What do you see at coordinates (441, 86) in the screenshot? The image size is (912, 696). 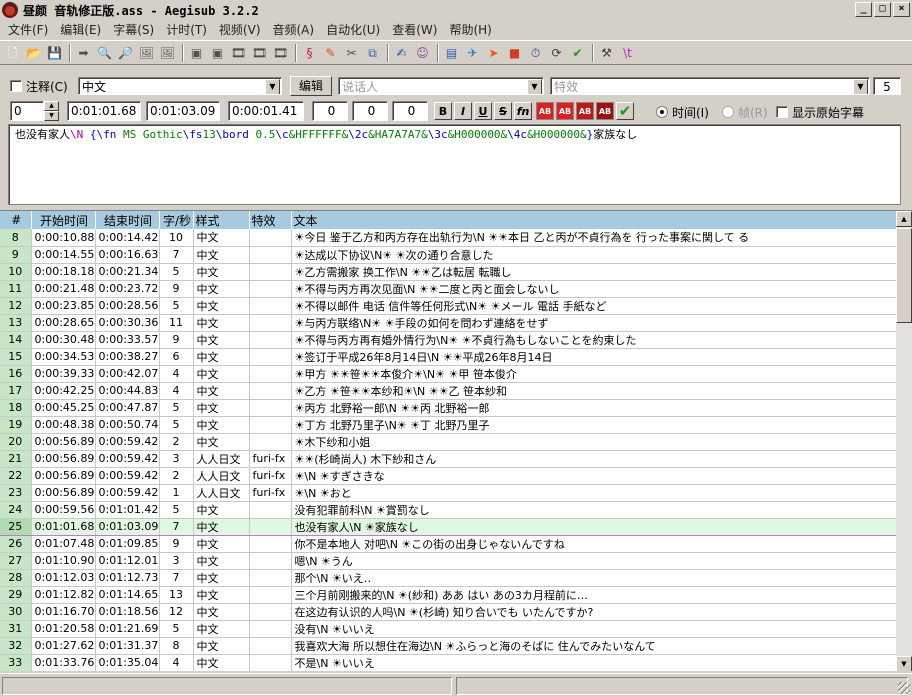 I see `actor-combo: 说话人 ▼` at bounding box center [441, 86].